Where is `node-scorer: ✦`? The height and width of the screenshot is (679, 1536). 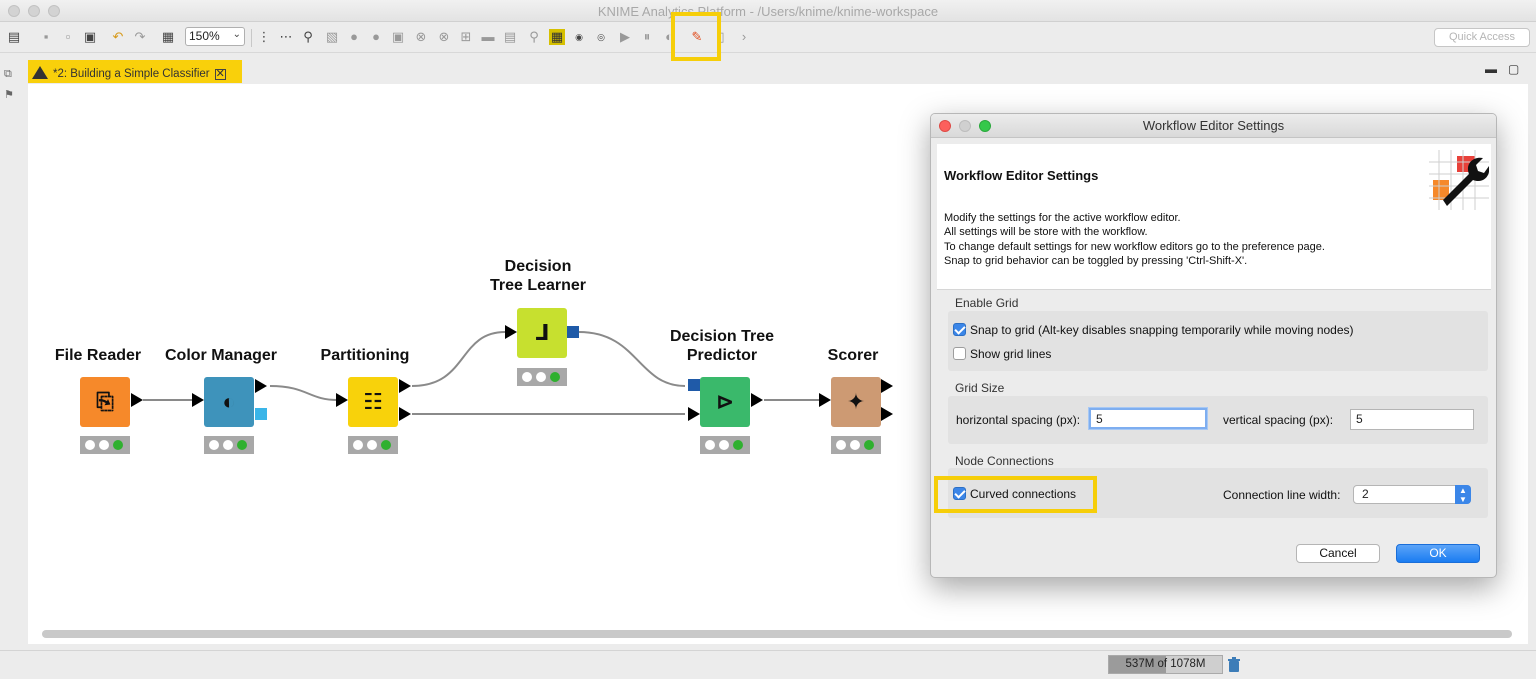 node-scorer: ✦ is located at coordinates (856, 402).